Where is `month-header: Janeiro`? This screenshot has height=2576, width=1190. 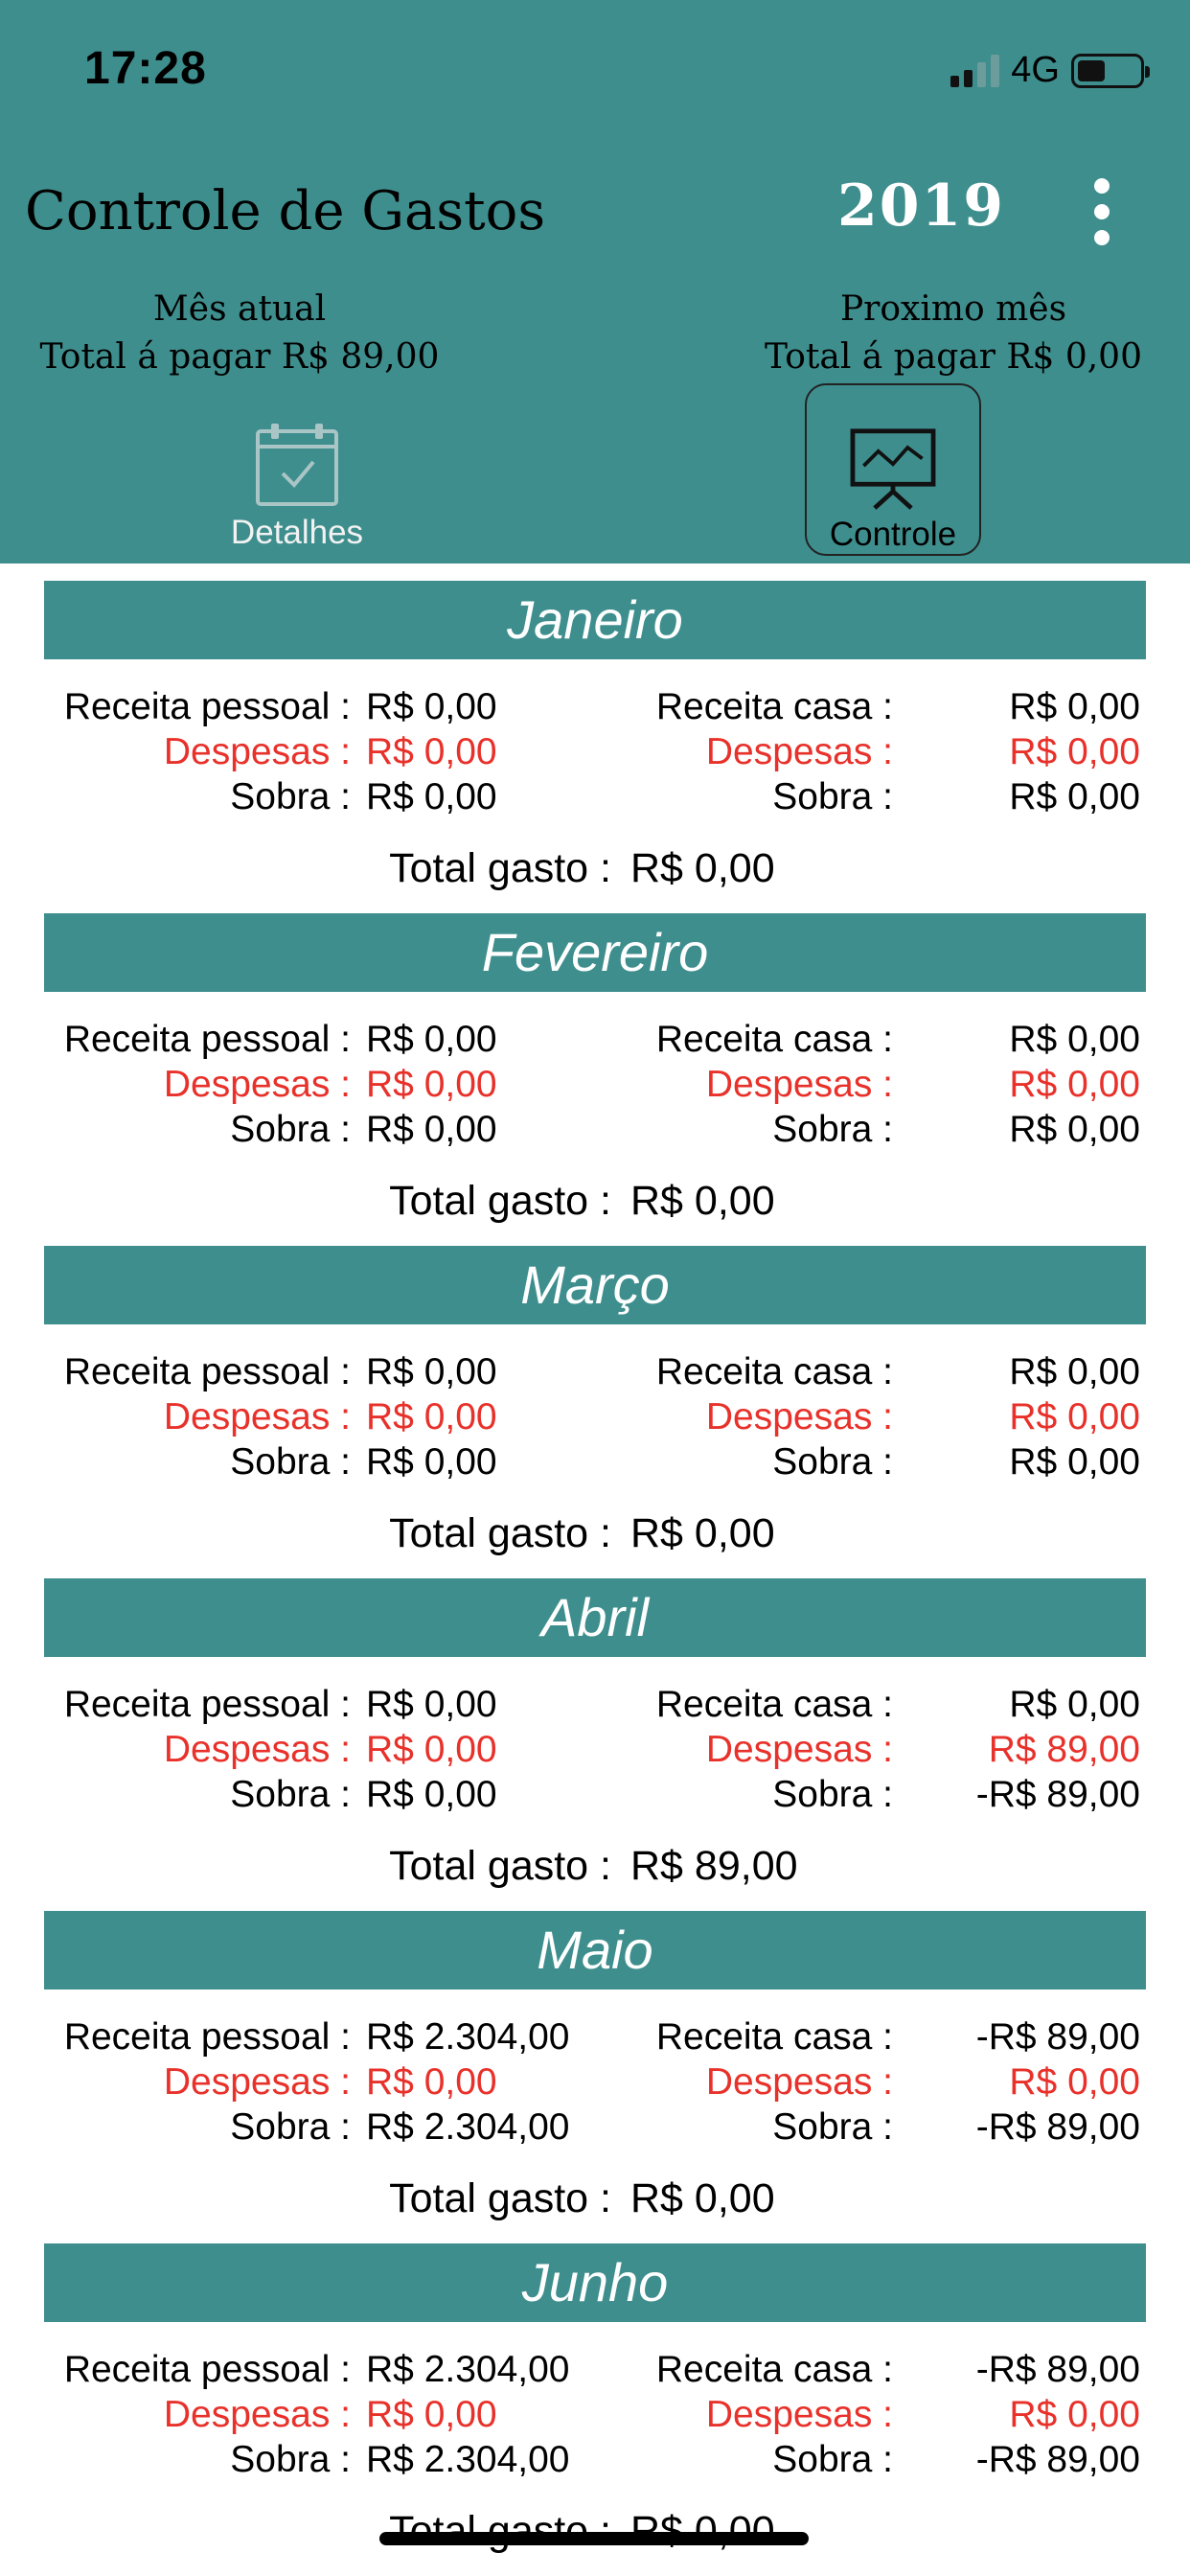 month-header: Janeiro is located at coordinates (595, 620).